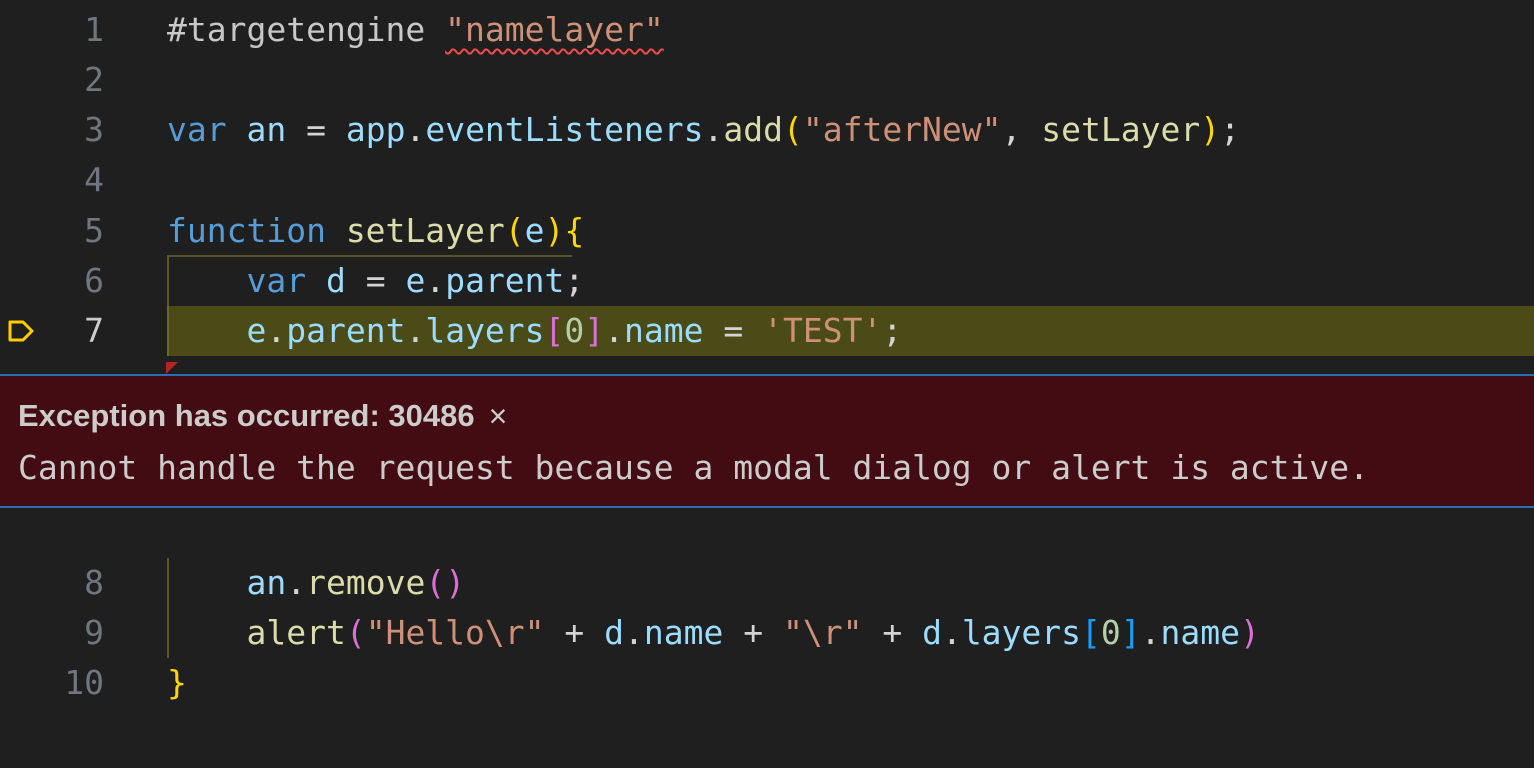 This screenshot has height=768, width=1534. Describe the element at coordinates (52, 130) in the screenshot. I see `line-number: 3` at that location.